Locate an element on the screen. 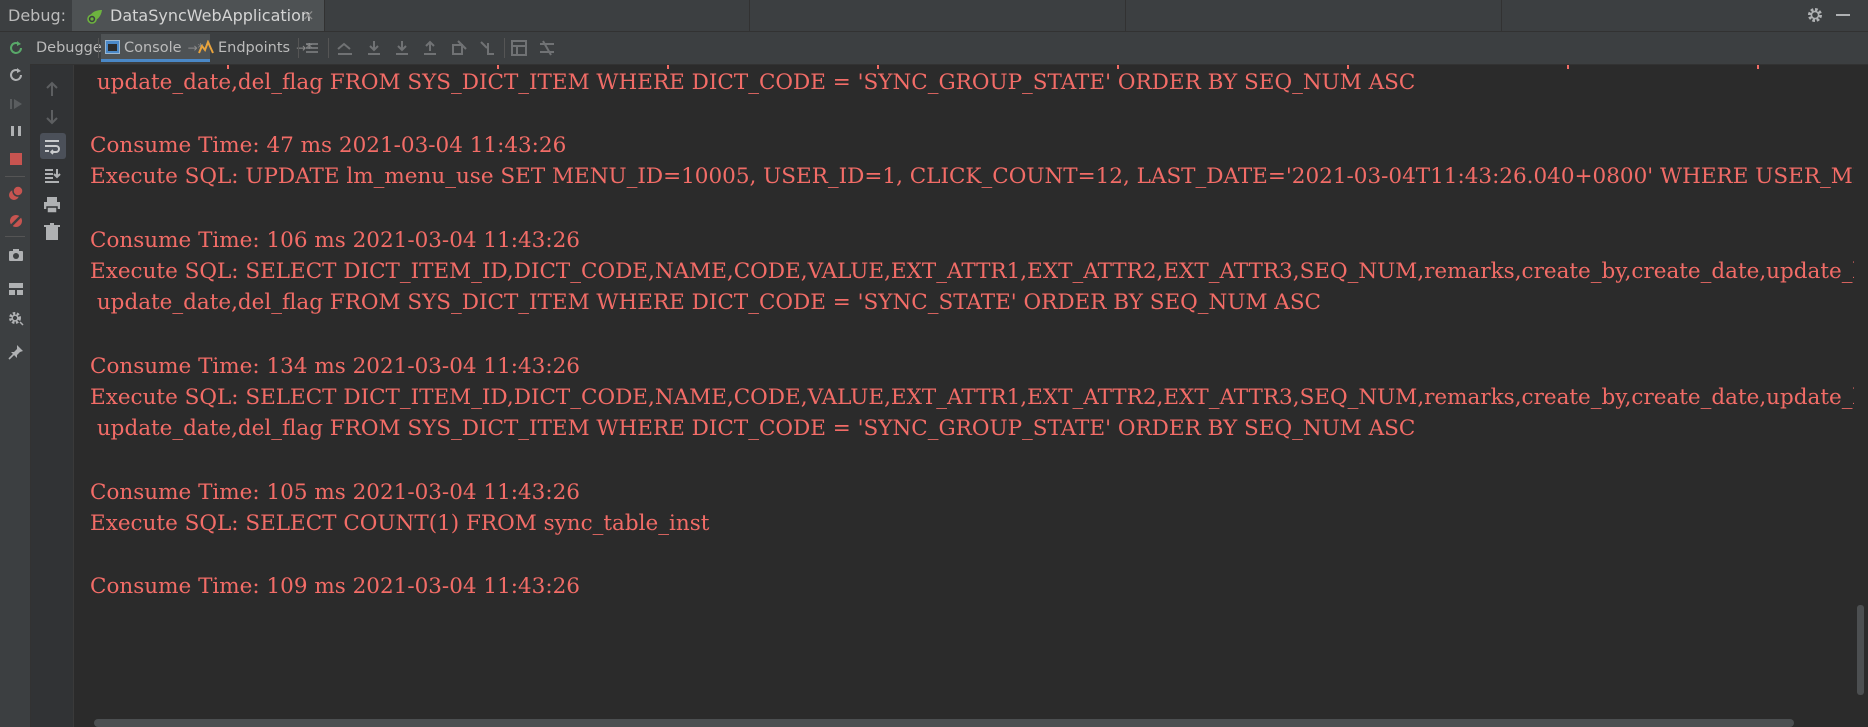 Image resolution: width=1868 pixels, height=727 pixels. force-step-into-icon is located at coordinates (430, 48).